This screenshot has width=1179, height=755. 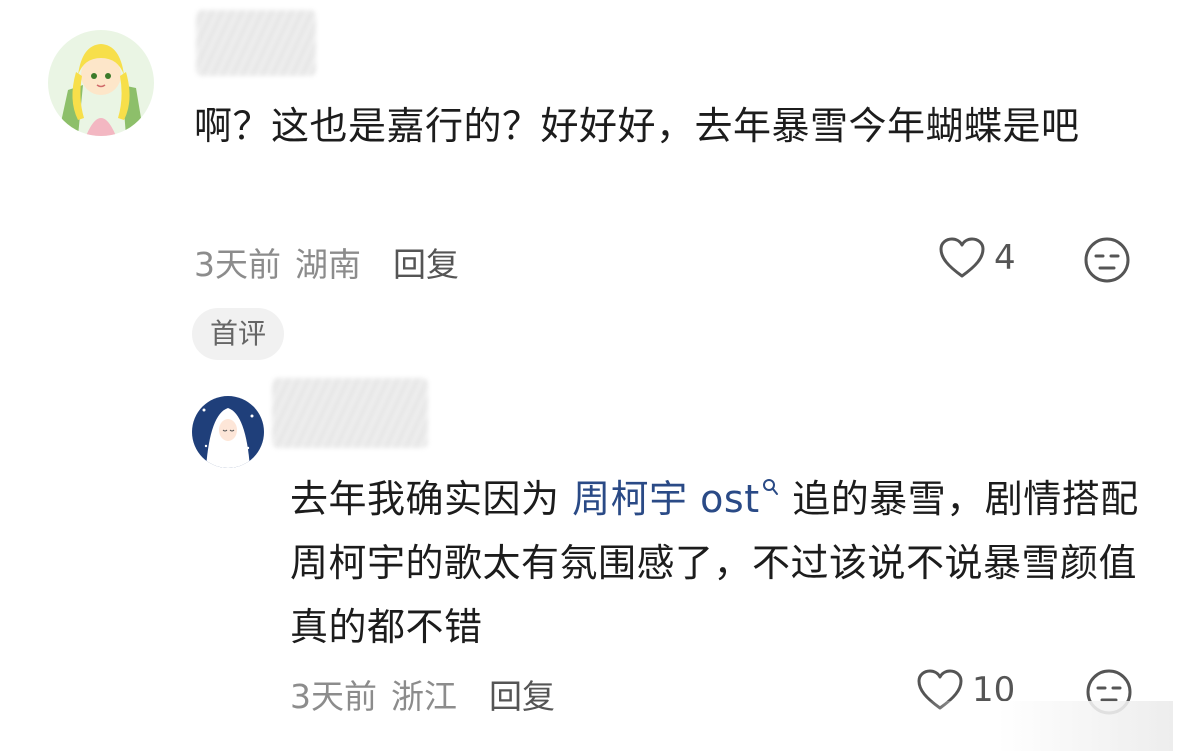 I want to click on emoji-reaction-button, so click(x=1107, y=262).